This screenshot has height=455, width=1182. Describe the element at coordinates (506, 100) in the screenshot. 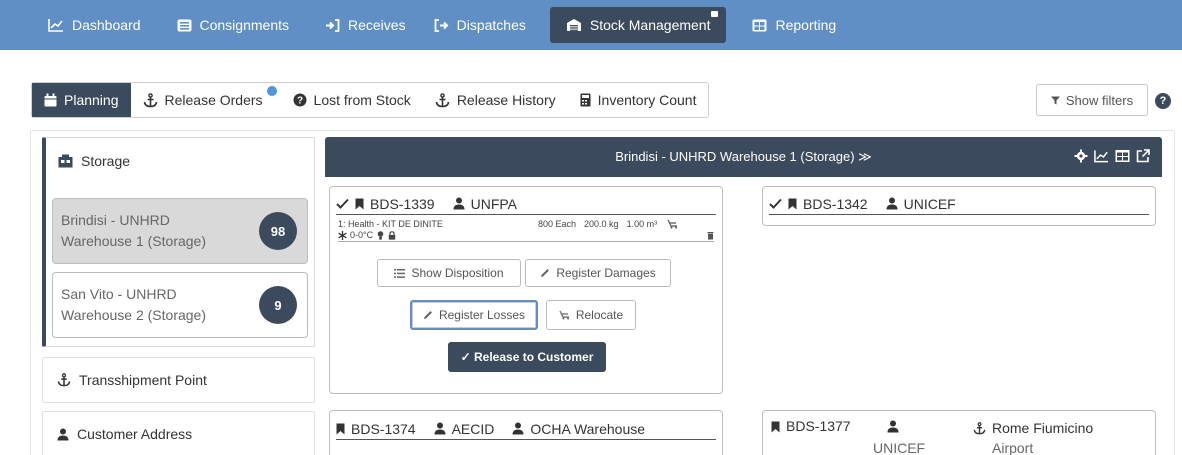

I see `tab-release-history-label: Release History` at that location.